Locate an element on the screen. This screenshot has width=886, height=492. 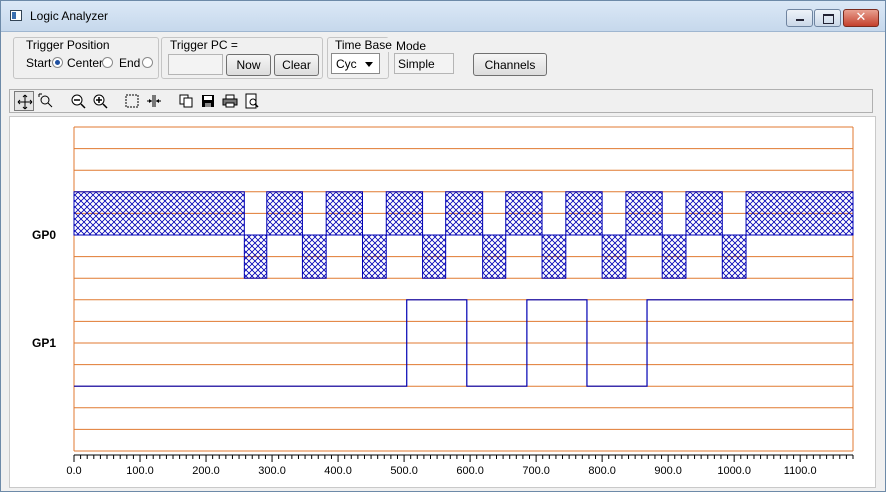
x-tick-label: 900.0 is located at coordinates (668, 471).